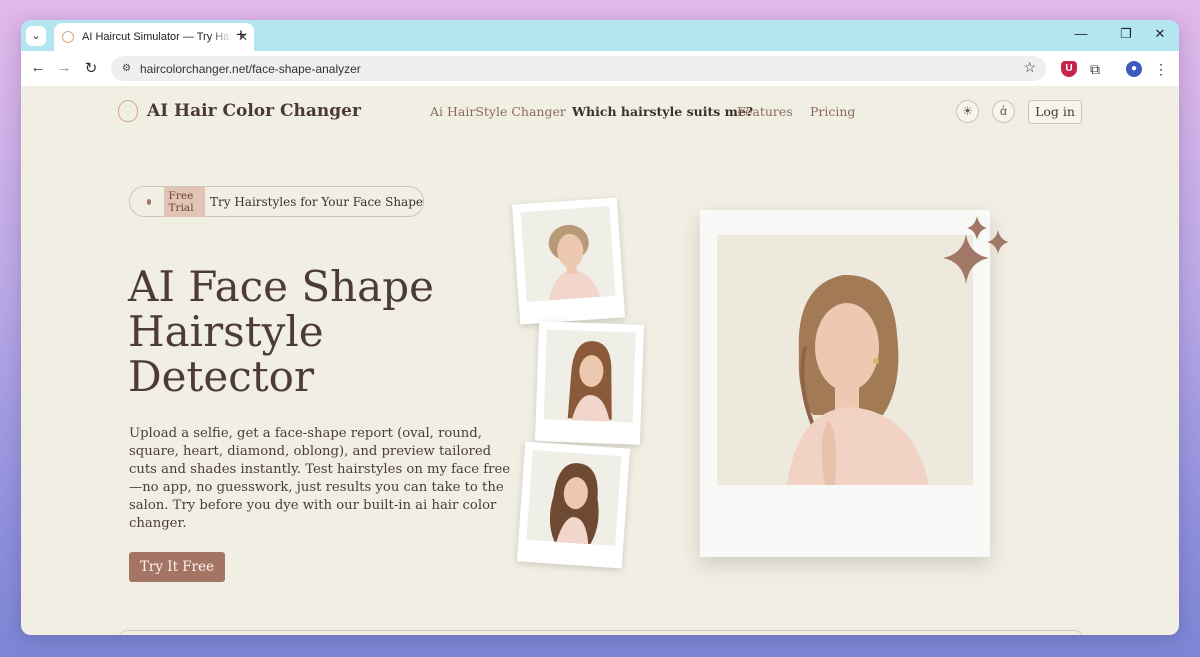 This screenshot has height=657, width=1200. I want to click on nav-features: Features, so click(765, 111).